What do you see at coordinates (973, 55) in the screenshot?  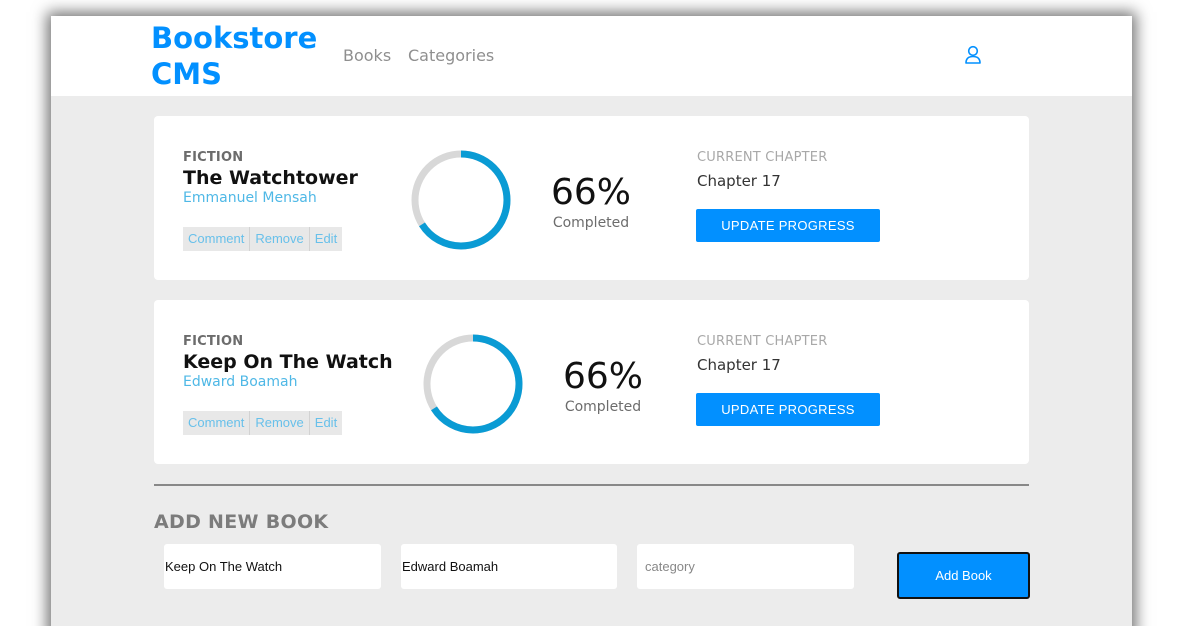 I see `user-icon` at bounding box center [973, 55].